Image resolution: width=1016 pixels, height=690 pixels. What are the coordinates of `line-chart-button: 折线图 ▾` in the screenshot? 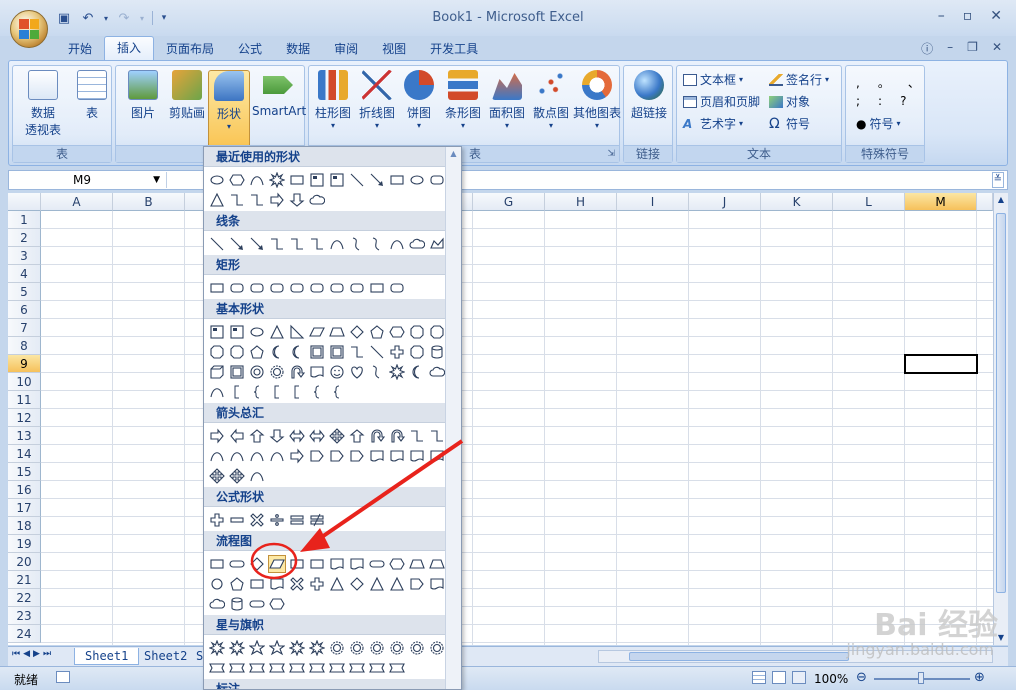 It's located at (377, 106).